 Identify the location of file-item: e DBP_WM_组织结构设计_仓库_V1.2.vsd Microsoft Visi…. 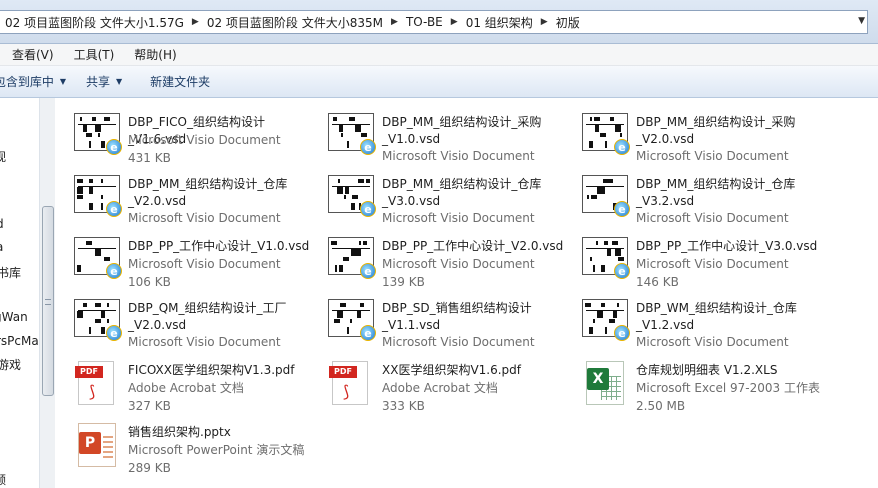
(689, 320).